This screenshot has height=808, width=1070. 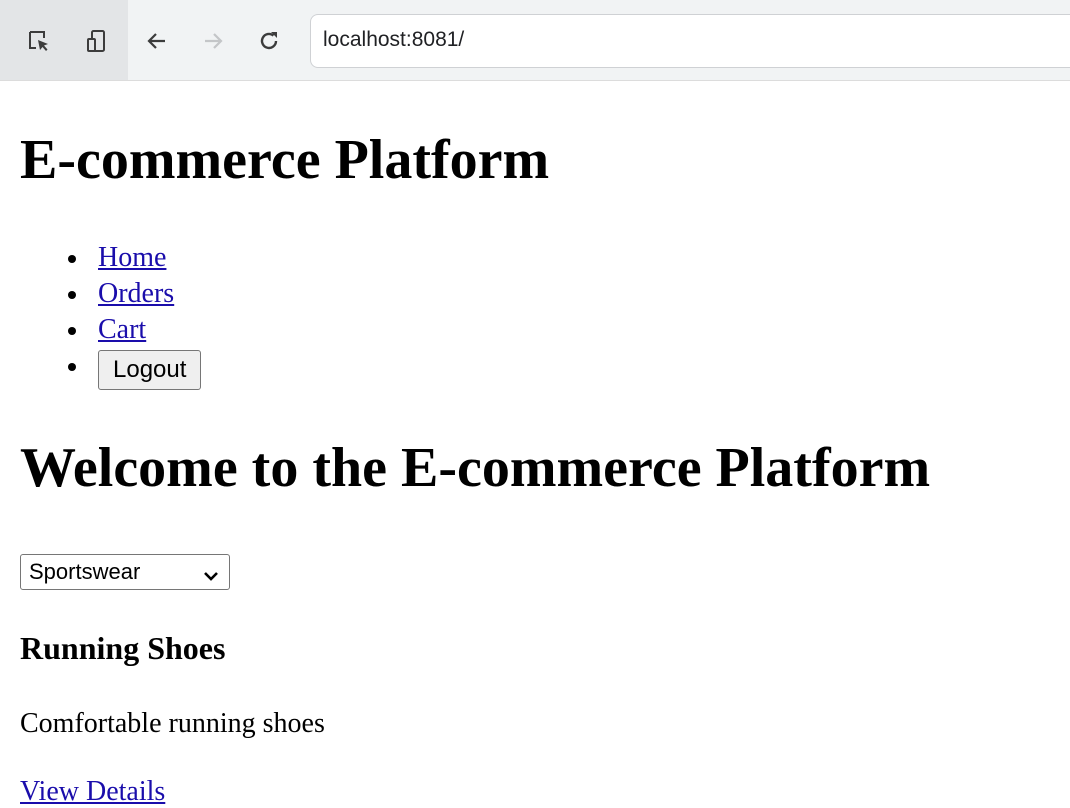 I want to click on back-arrow-icon, so click(x=157, y=41).